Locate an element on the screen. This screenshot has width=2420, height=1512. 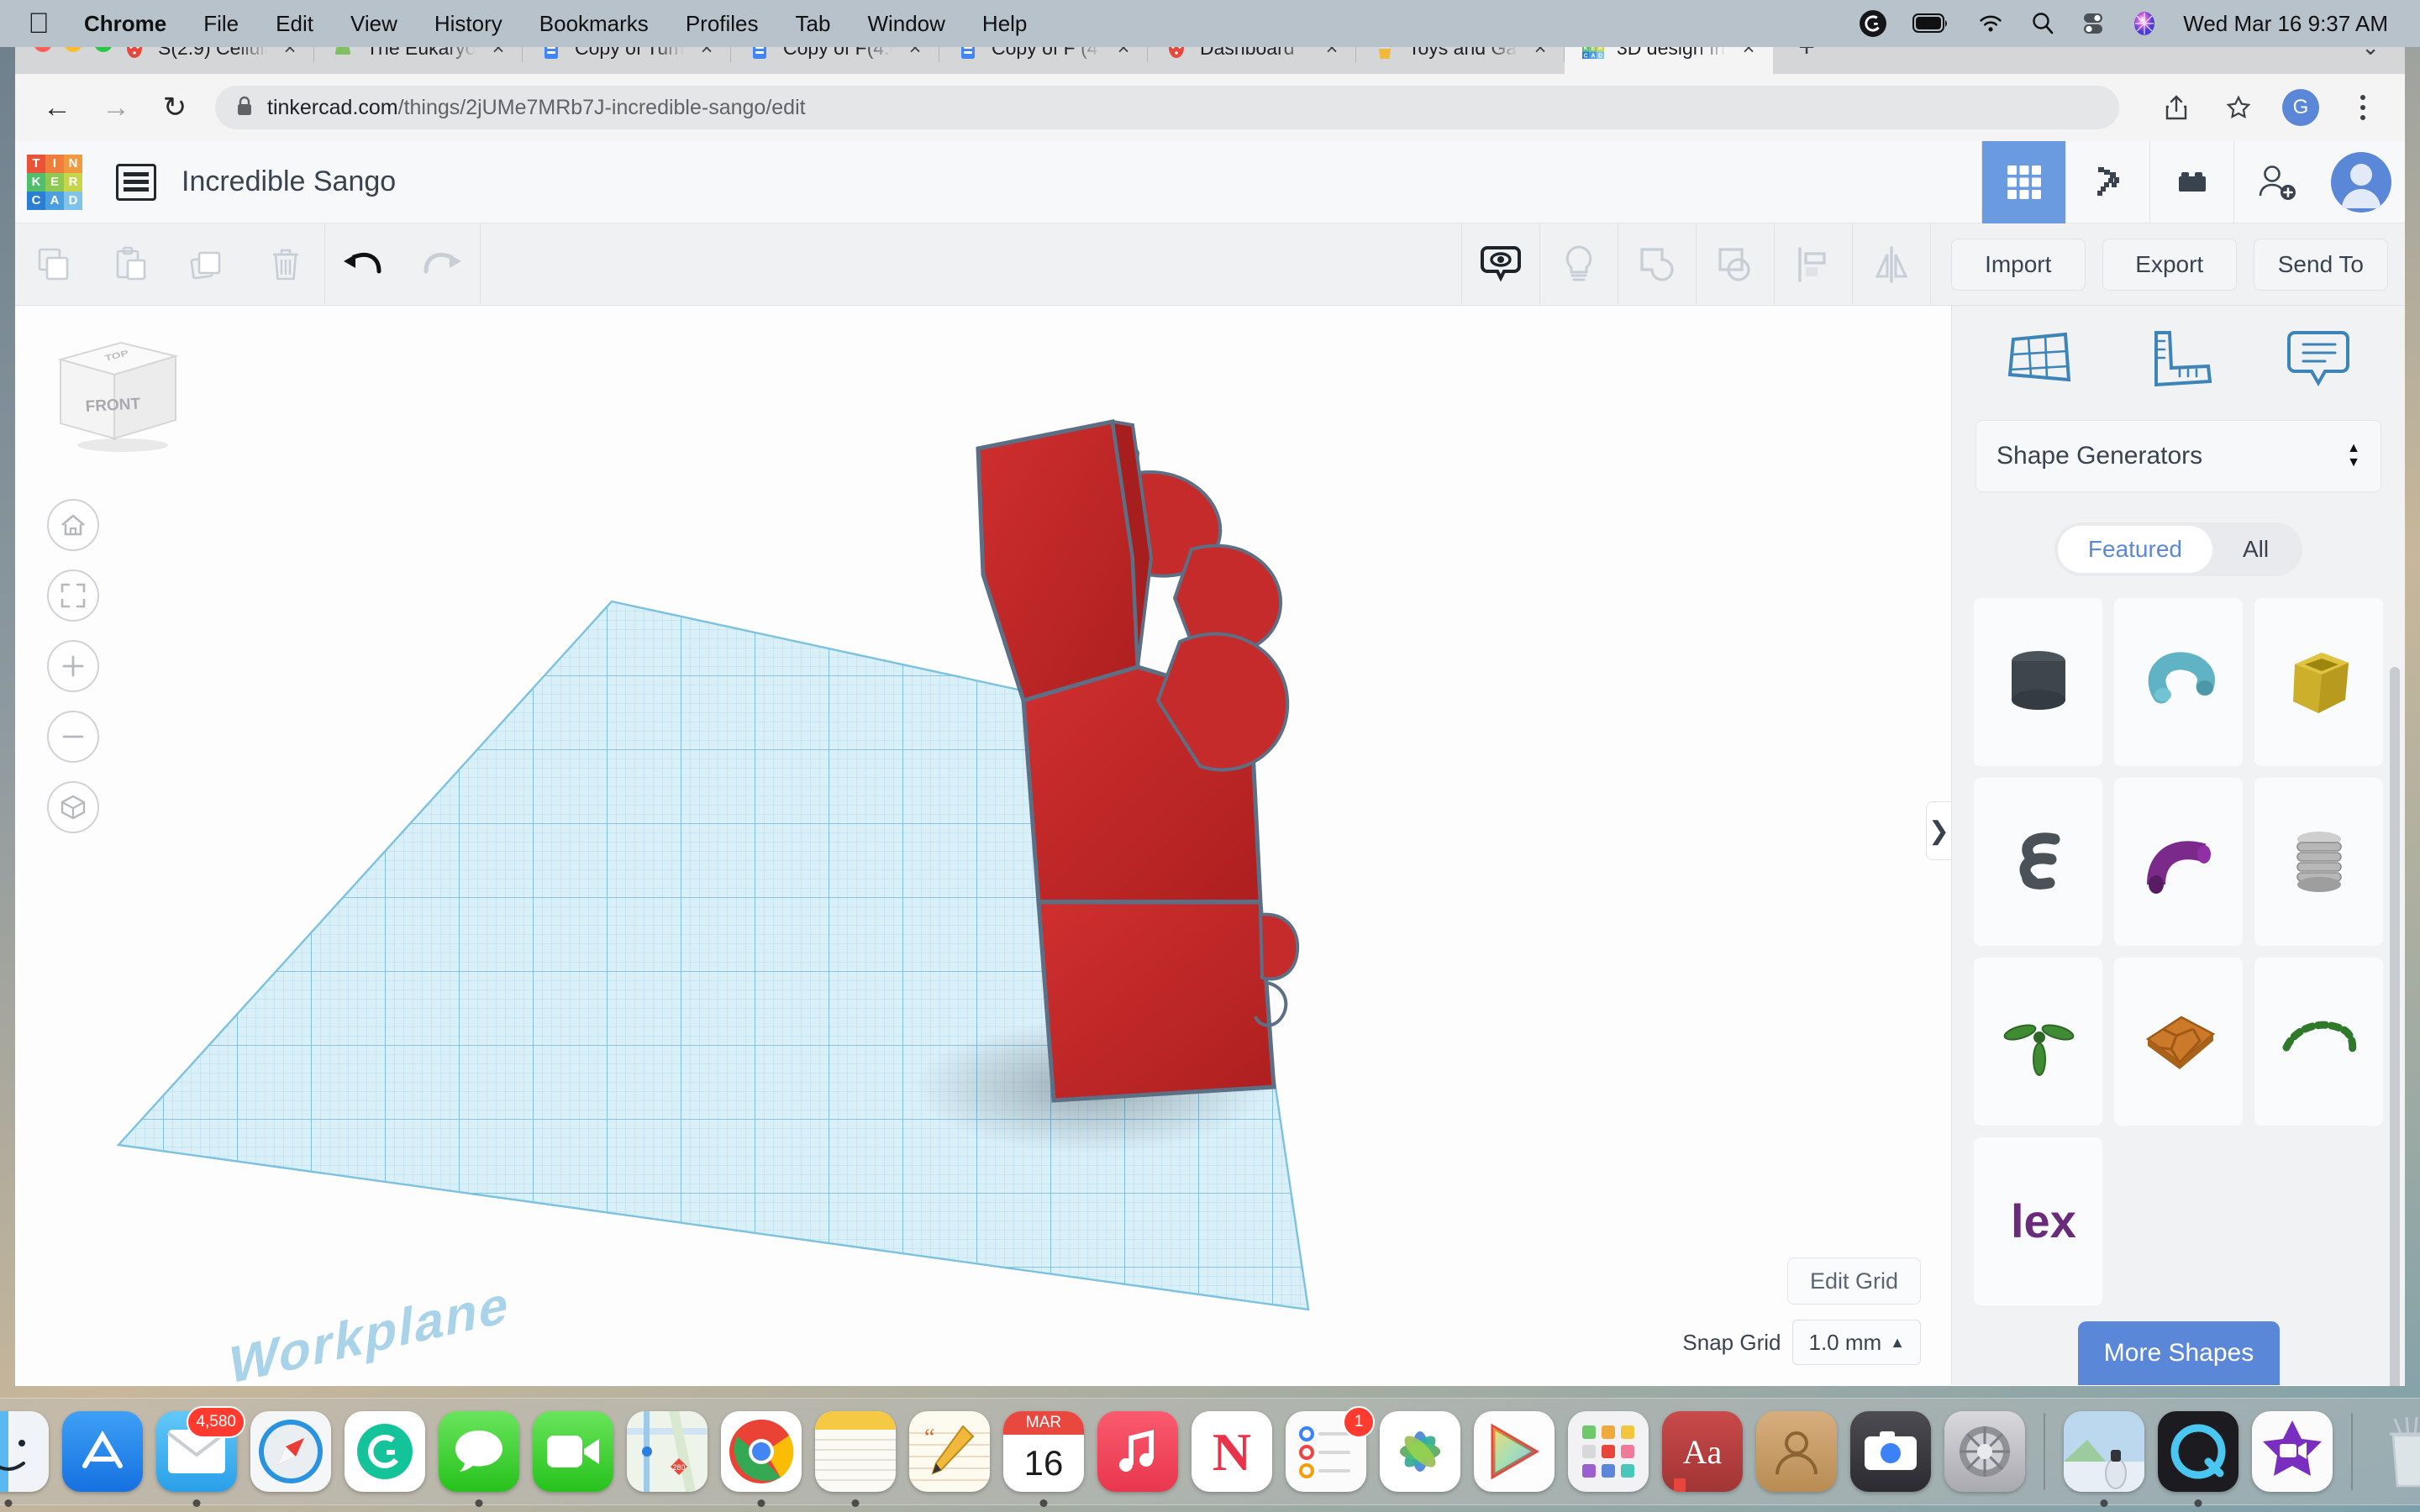
elbow-pipe-shape is located at coordinates (2178, 862).